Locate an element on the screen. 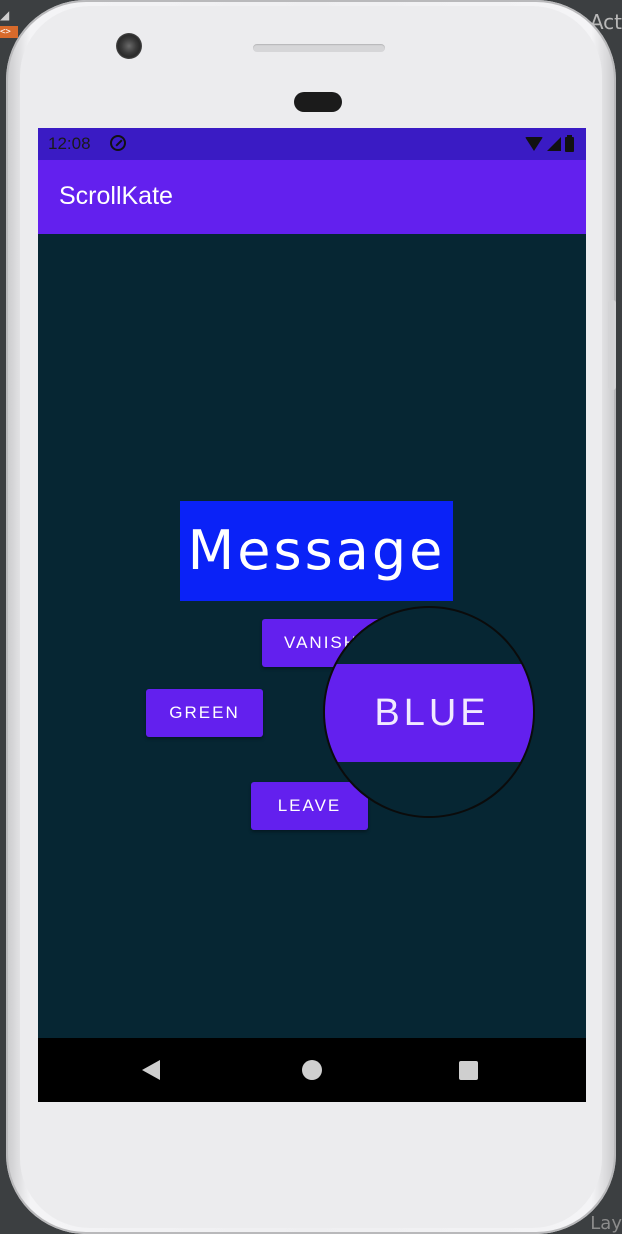  proximity-sensor is located at coordinates (318, 102).